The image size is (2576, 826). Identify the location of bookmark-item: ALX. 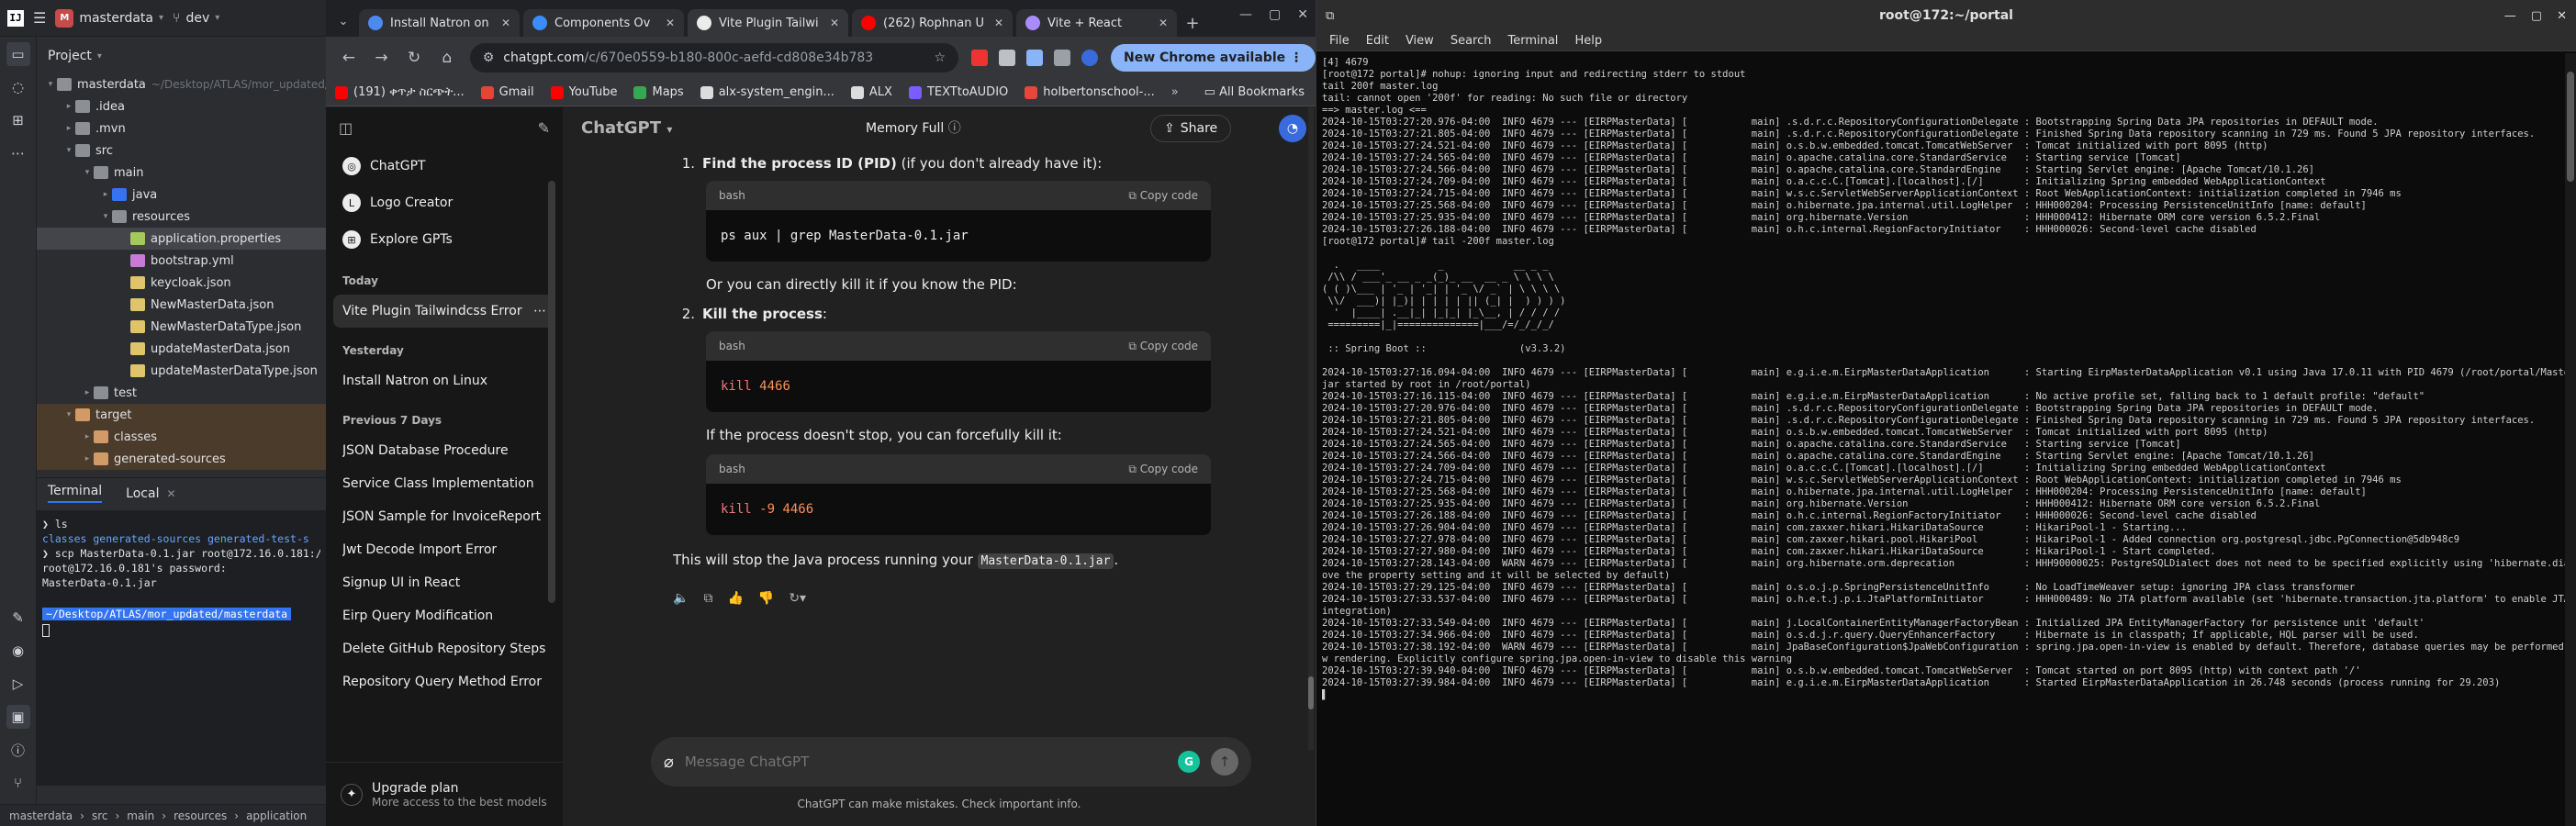
(871, 92).